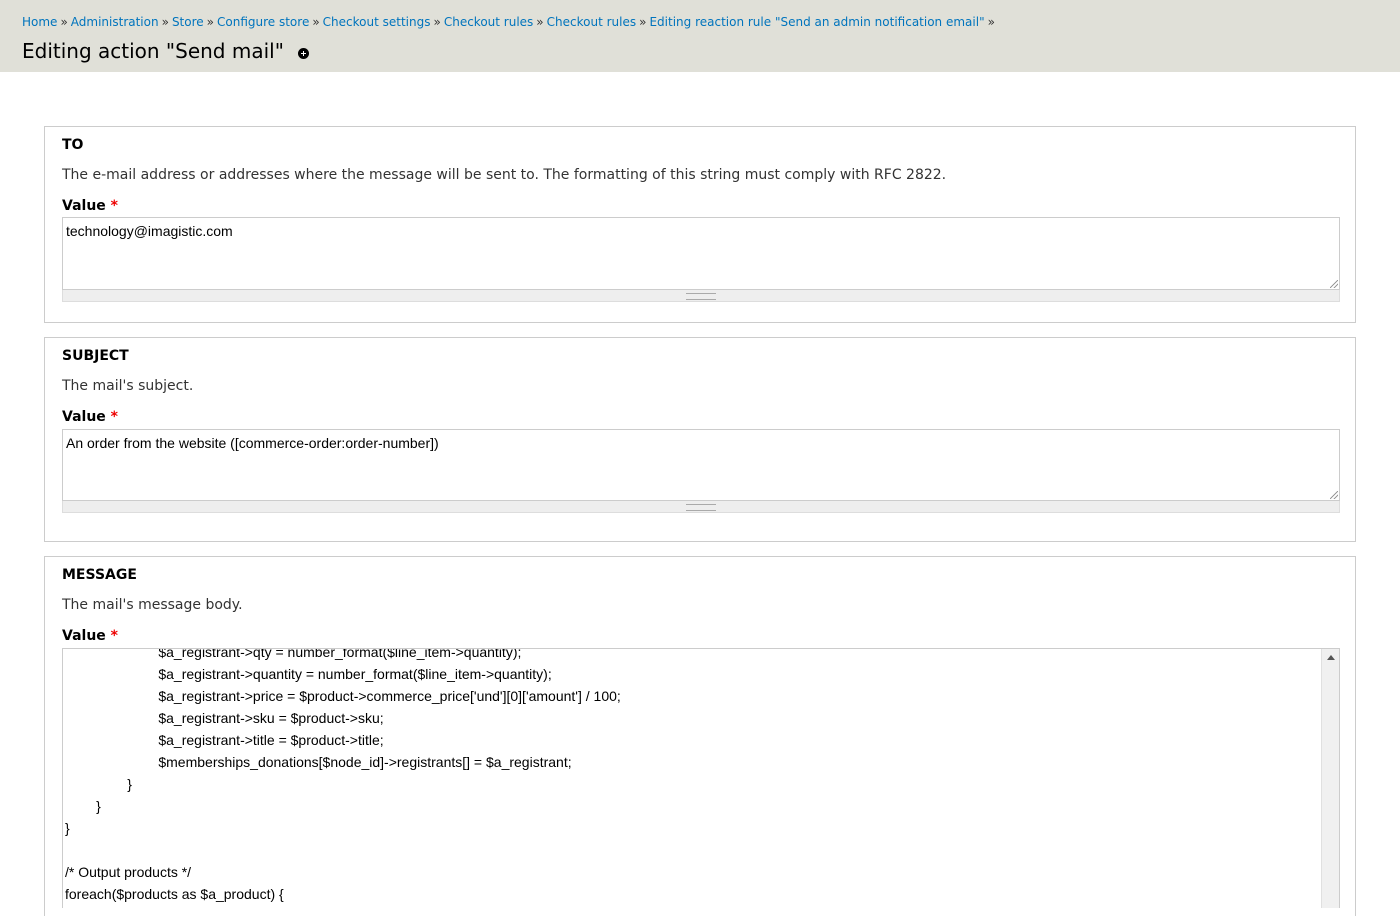 This screenshot has height=916, width=1400. I want to click on to-value-label: Value *, so click(90, 206).